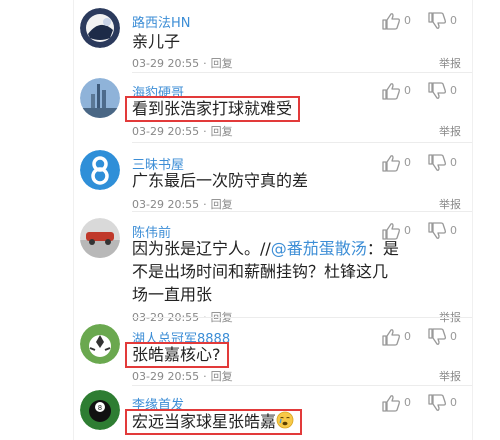 The height and width of the screenshot is (440, 500). I want to click on comment-text-prefix: 因为张是辽宁人。//, so click(201, 248).